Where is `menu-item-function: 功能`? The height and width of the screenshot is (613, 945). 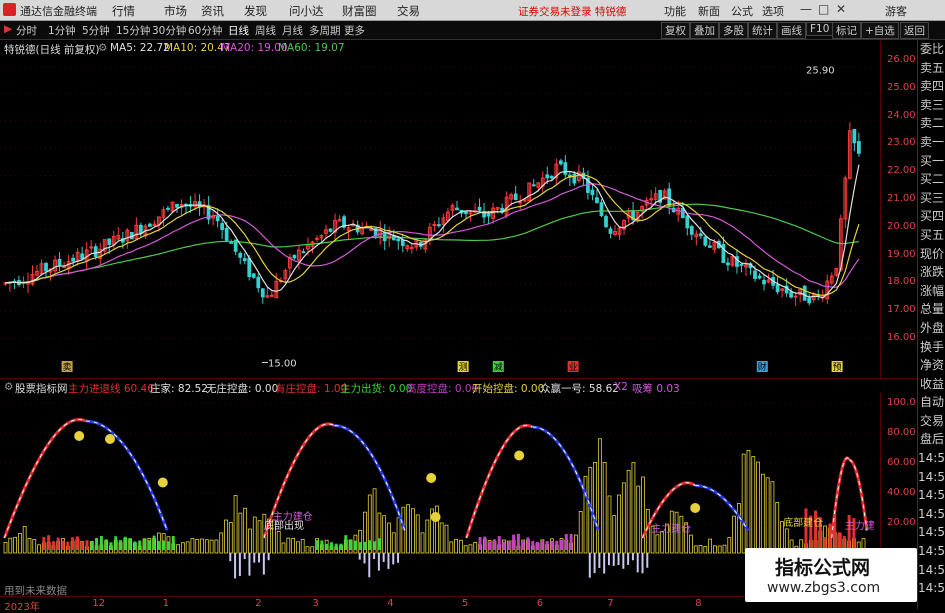
menu-item-function: 功能 is located at coordinates (675, 11).